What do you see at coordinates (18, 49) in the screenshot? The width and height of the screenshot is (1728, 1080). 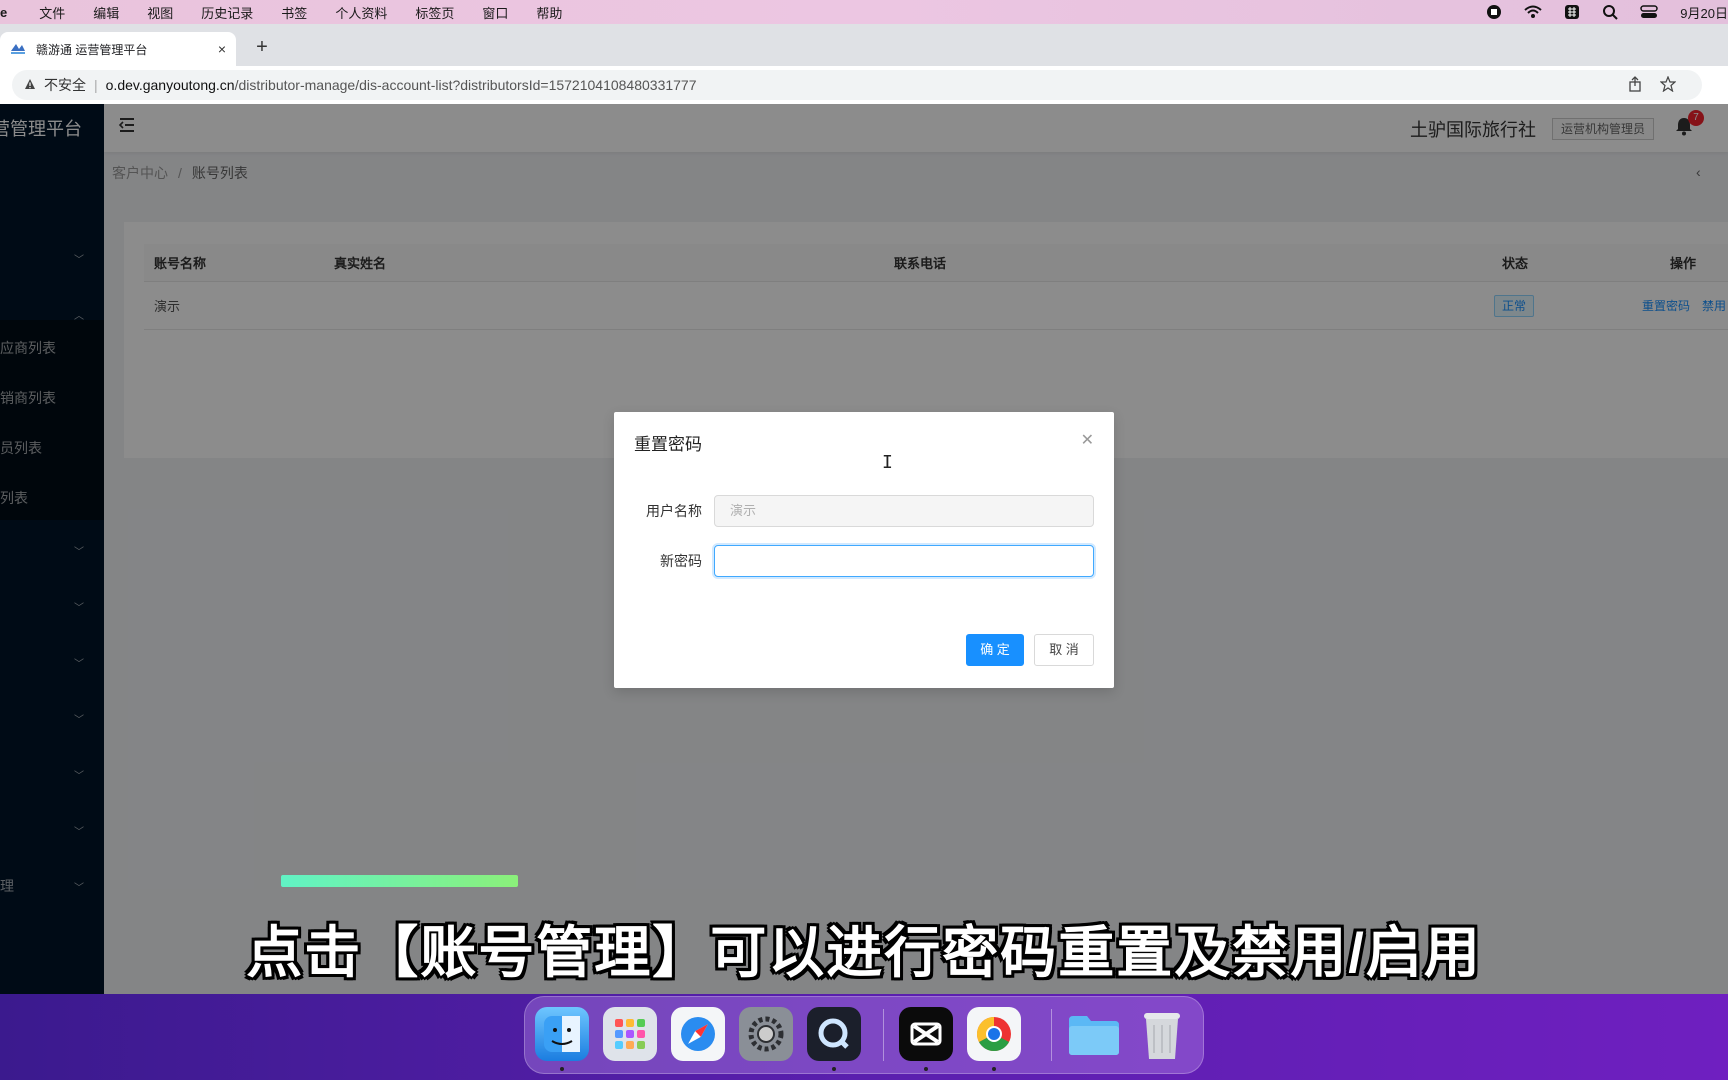 I see `site-favicon-icon` at bounding box center [18, 49].